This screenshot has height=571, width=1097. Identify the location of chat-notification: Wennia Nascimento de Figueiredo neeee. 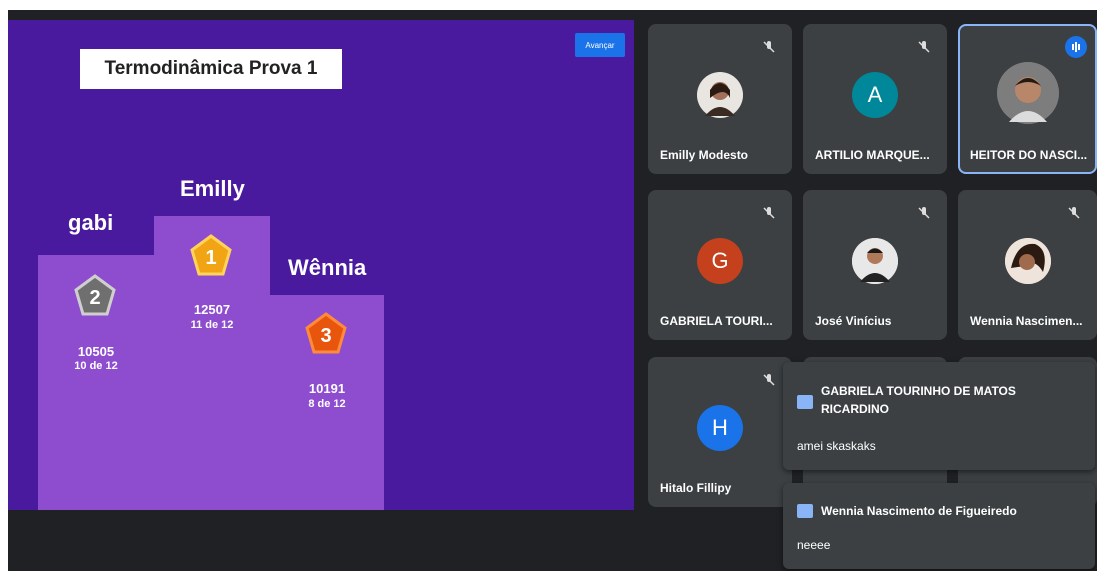
(939, 526).